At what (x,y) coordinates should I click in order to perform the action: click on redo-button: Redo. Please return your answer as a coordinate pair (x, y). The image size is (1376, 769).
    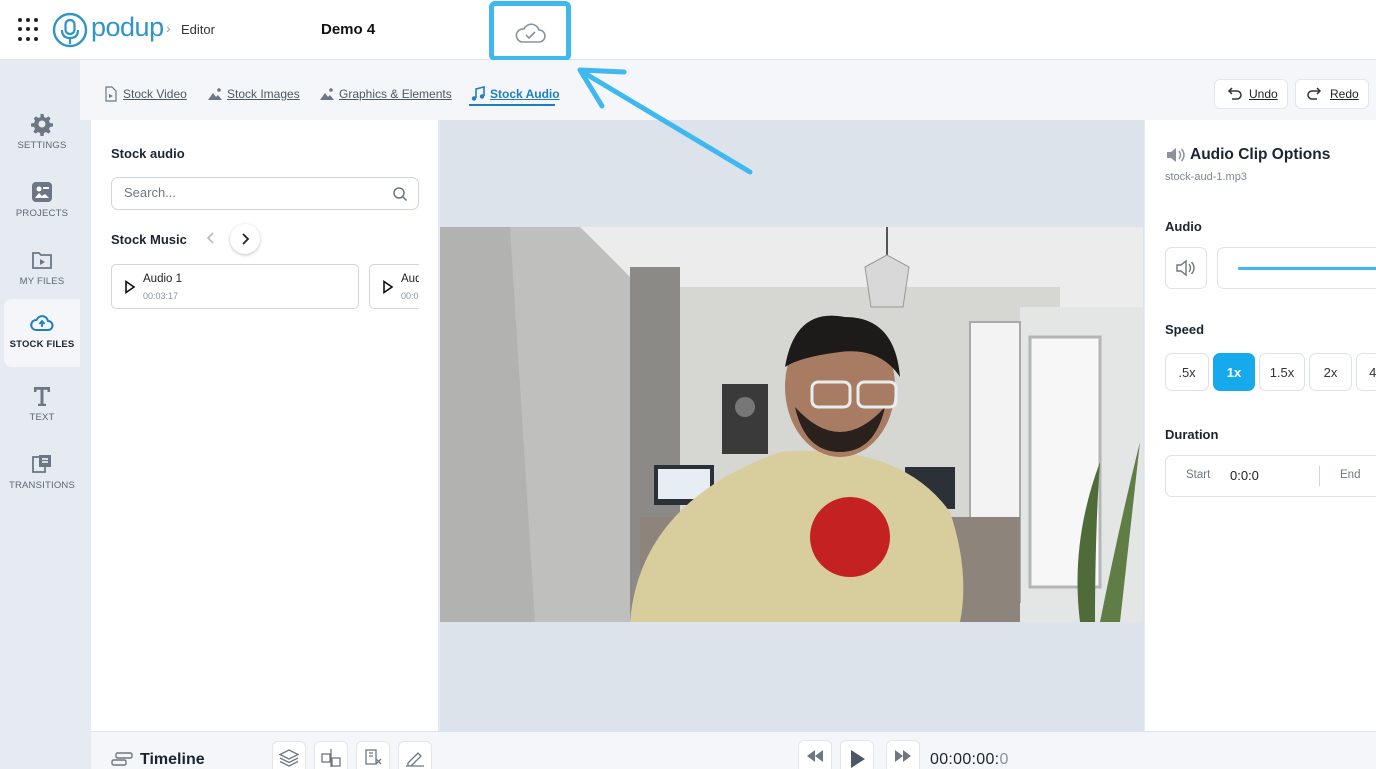
    Looking at the image, I should click on (1332, 94).